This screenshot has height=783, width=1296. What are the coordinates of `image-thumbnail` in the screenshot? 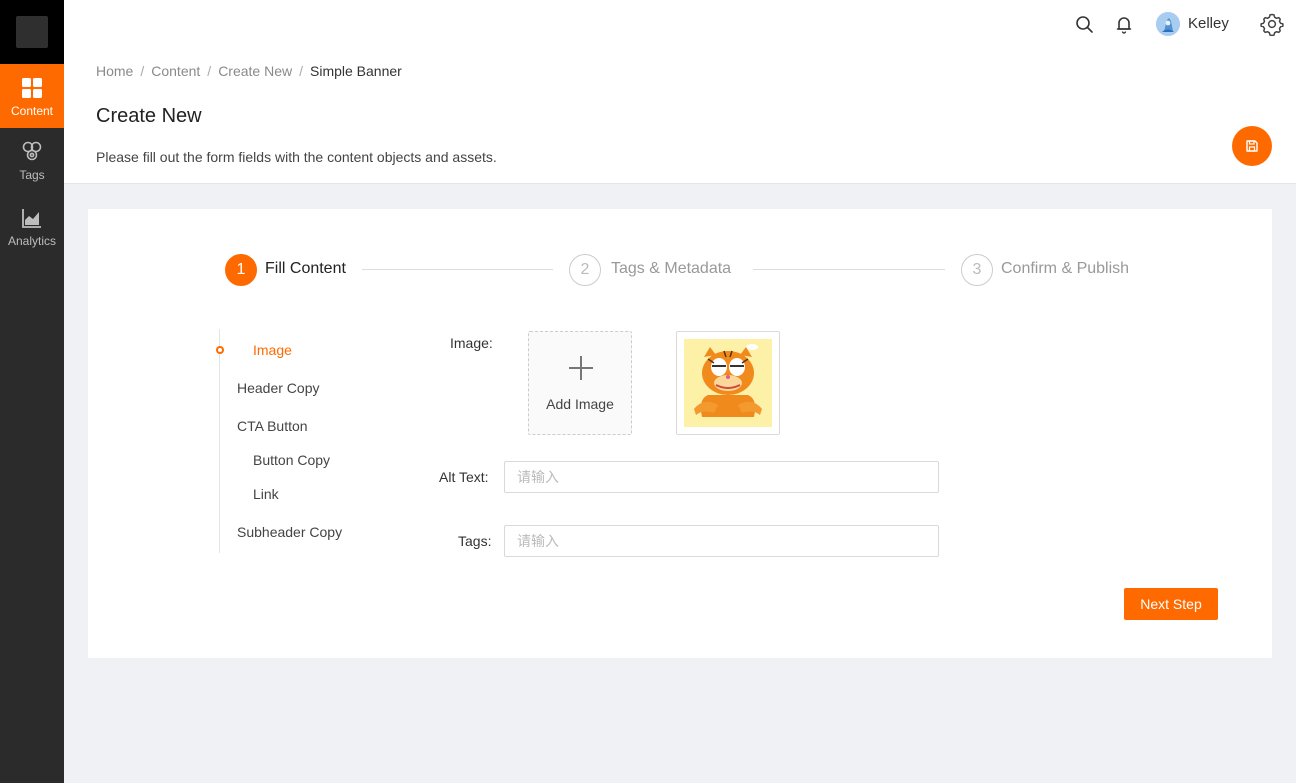 It's located at (728, 383).